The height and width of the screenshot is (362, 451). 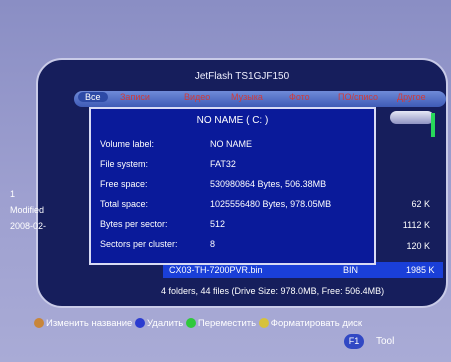 I want to click on move-action: Переместить, so click(x=222, y=323).